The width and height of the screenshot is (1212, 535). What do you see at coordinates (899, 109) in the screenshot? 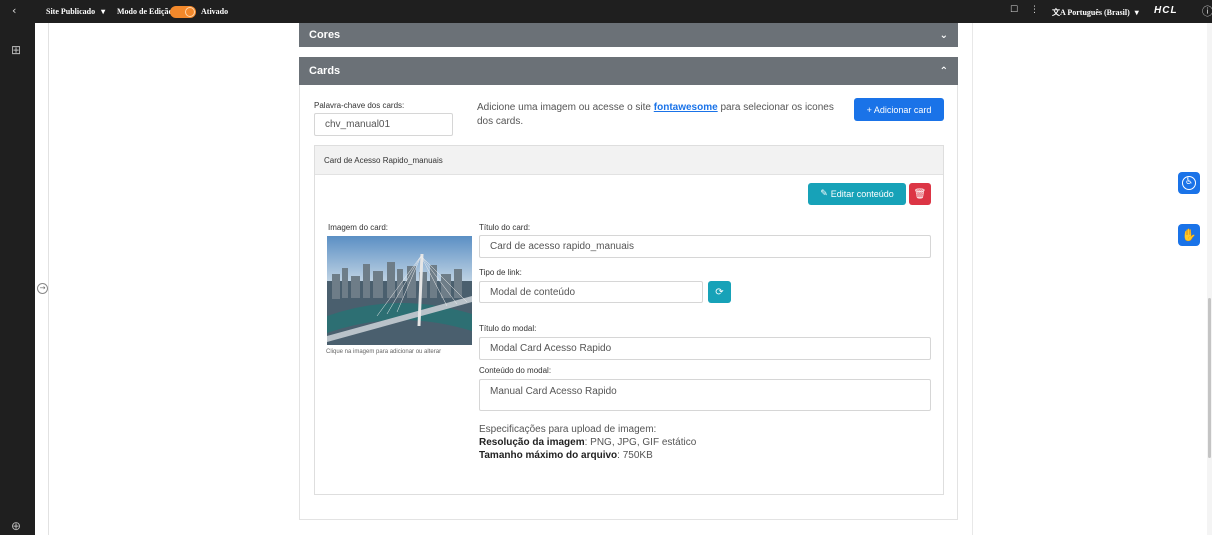
I see `add-card-button: + Adicionar card` at bounding box center [899, 109].